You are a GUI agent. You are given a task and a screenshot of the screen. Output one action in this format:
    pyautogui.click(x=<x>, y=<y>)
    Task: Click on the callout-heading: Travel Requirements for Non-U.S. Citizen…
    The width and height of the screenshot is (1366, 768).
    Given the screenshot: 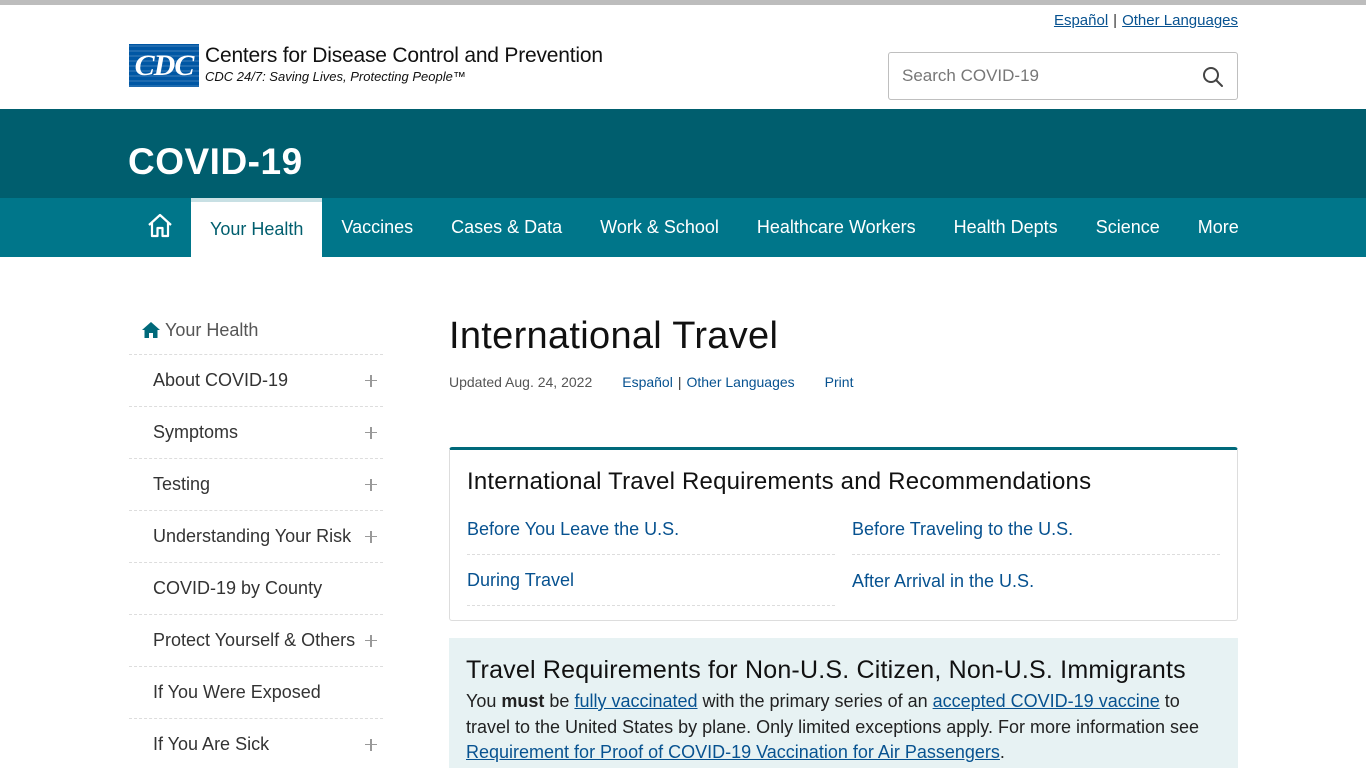 What is the action you would take?
    pyautogui.click(x=826, y=670)
    